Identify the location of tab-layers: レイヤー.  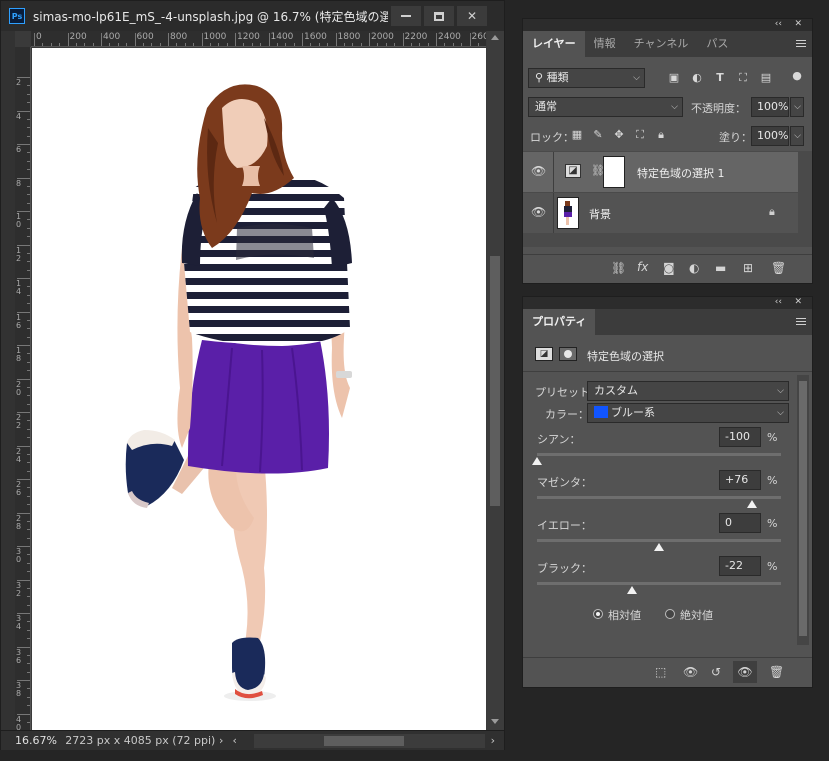
(554, 44).